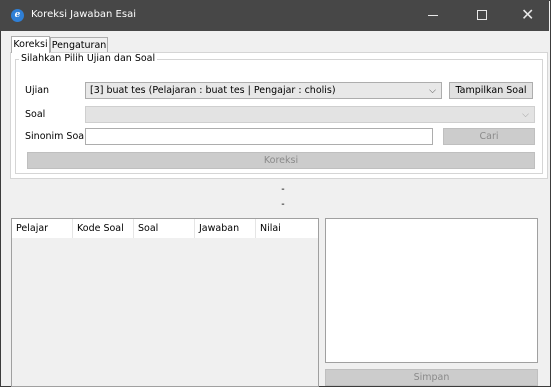  I want to click on app-icon: e, so click(17, 15).